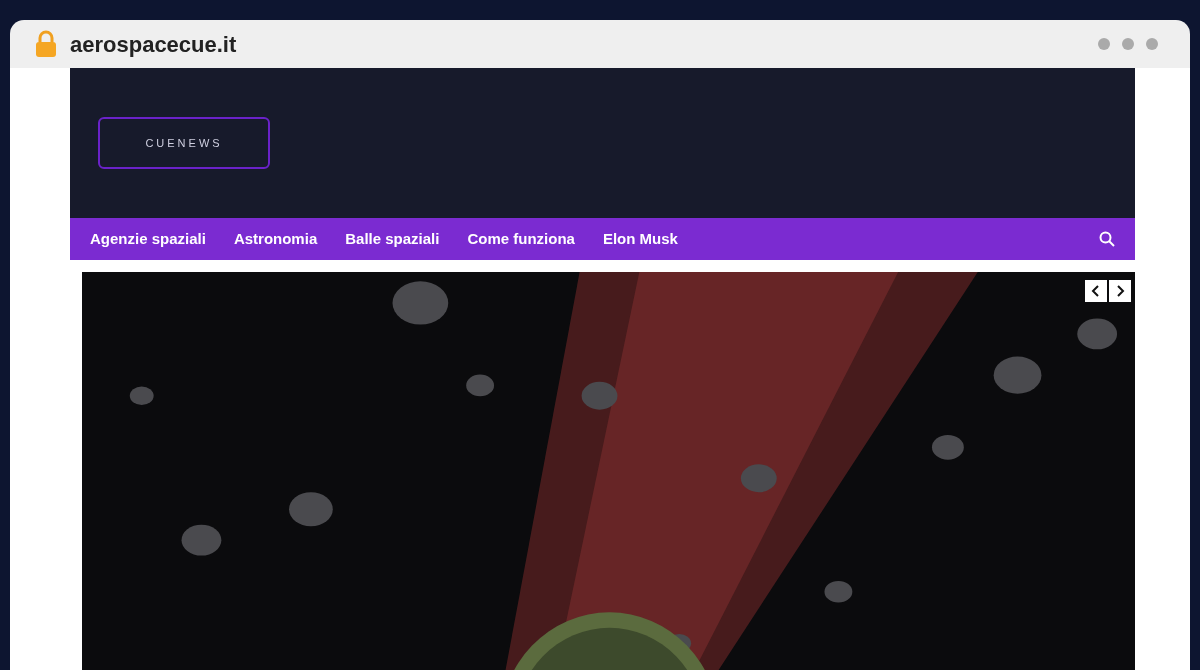 The height and width of the screenshot is (670, 1200). I want to click on nav-link: Agenzie spaziali, so click(148, 239).